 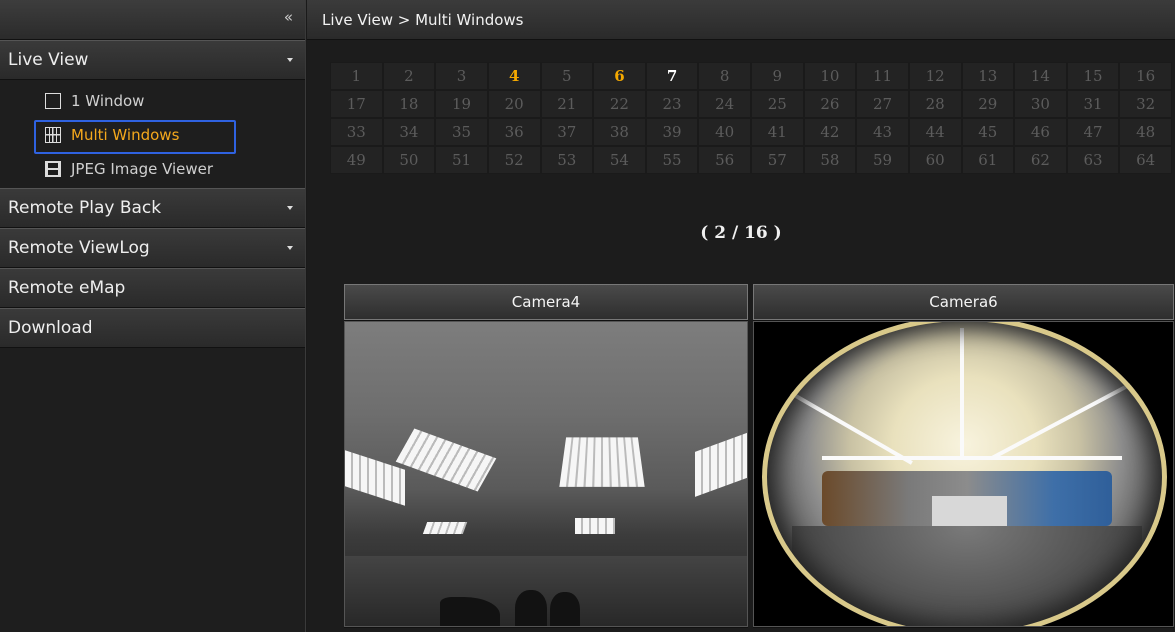 I want to click on channel-30: 30, so click(x=1040, y=104).